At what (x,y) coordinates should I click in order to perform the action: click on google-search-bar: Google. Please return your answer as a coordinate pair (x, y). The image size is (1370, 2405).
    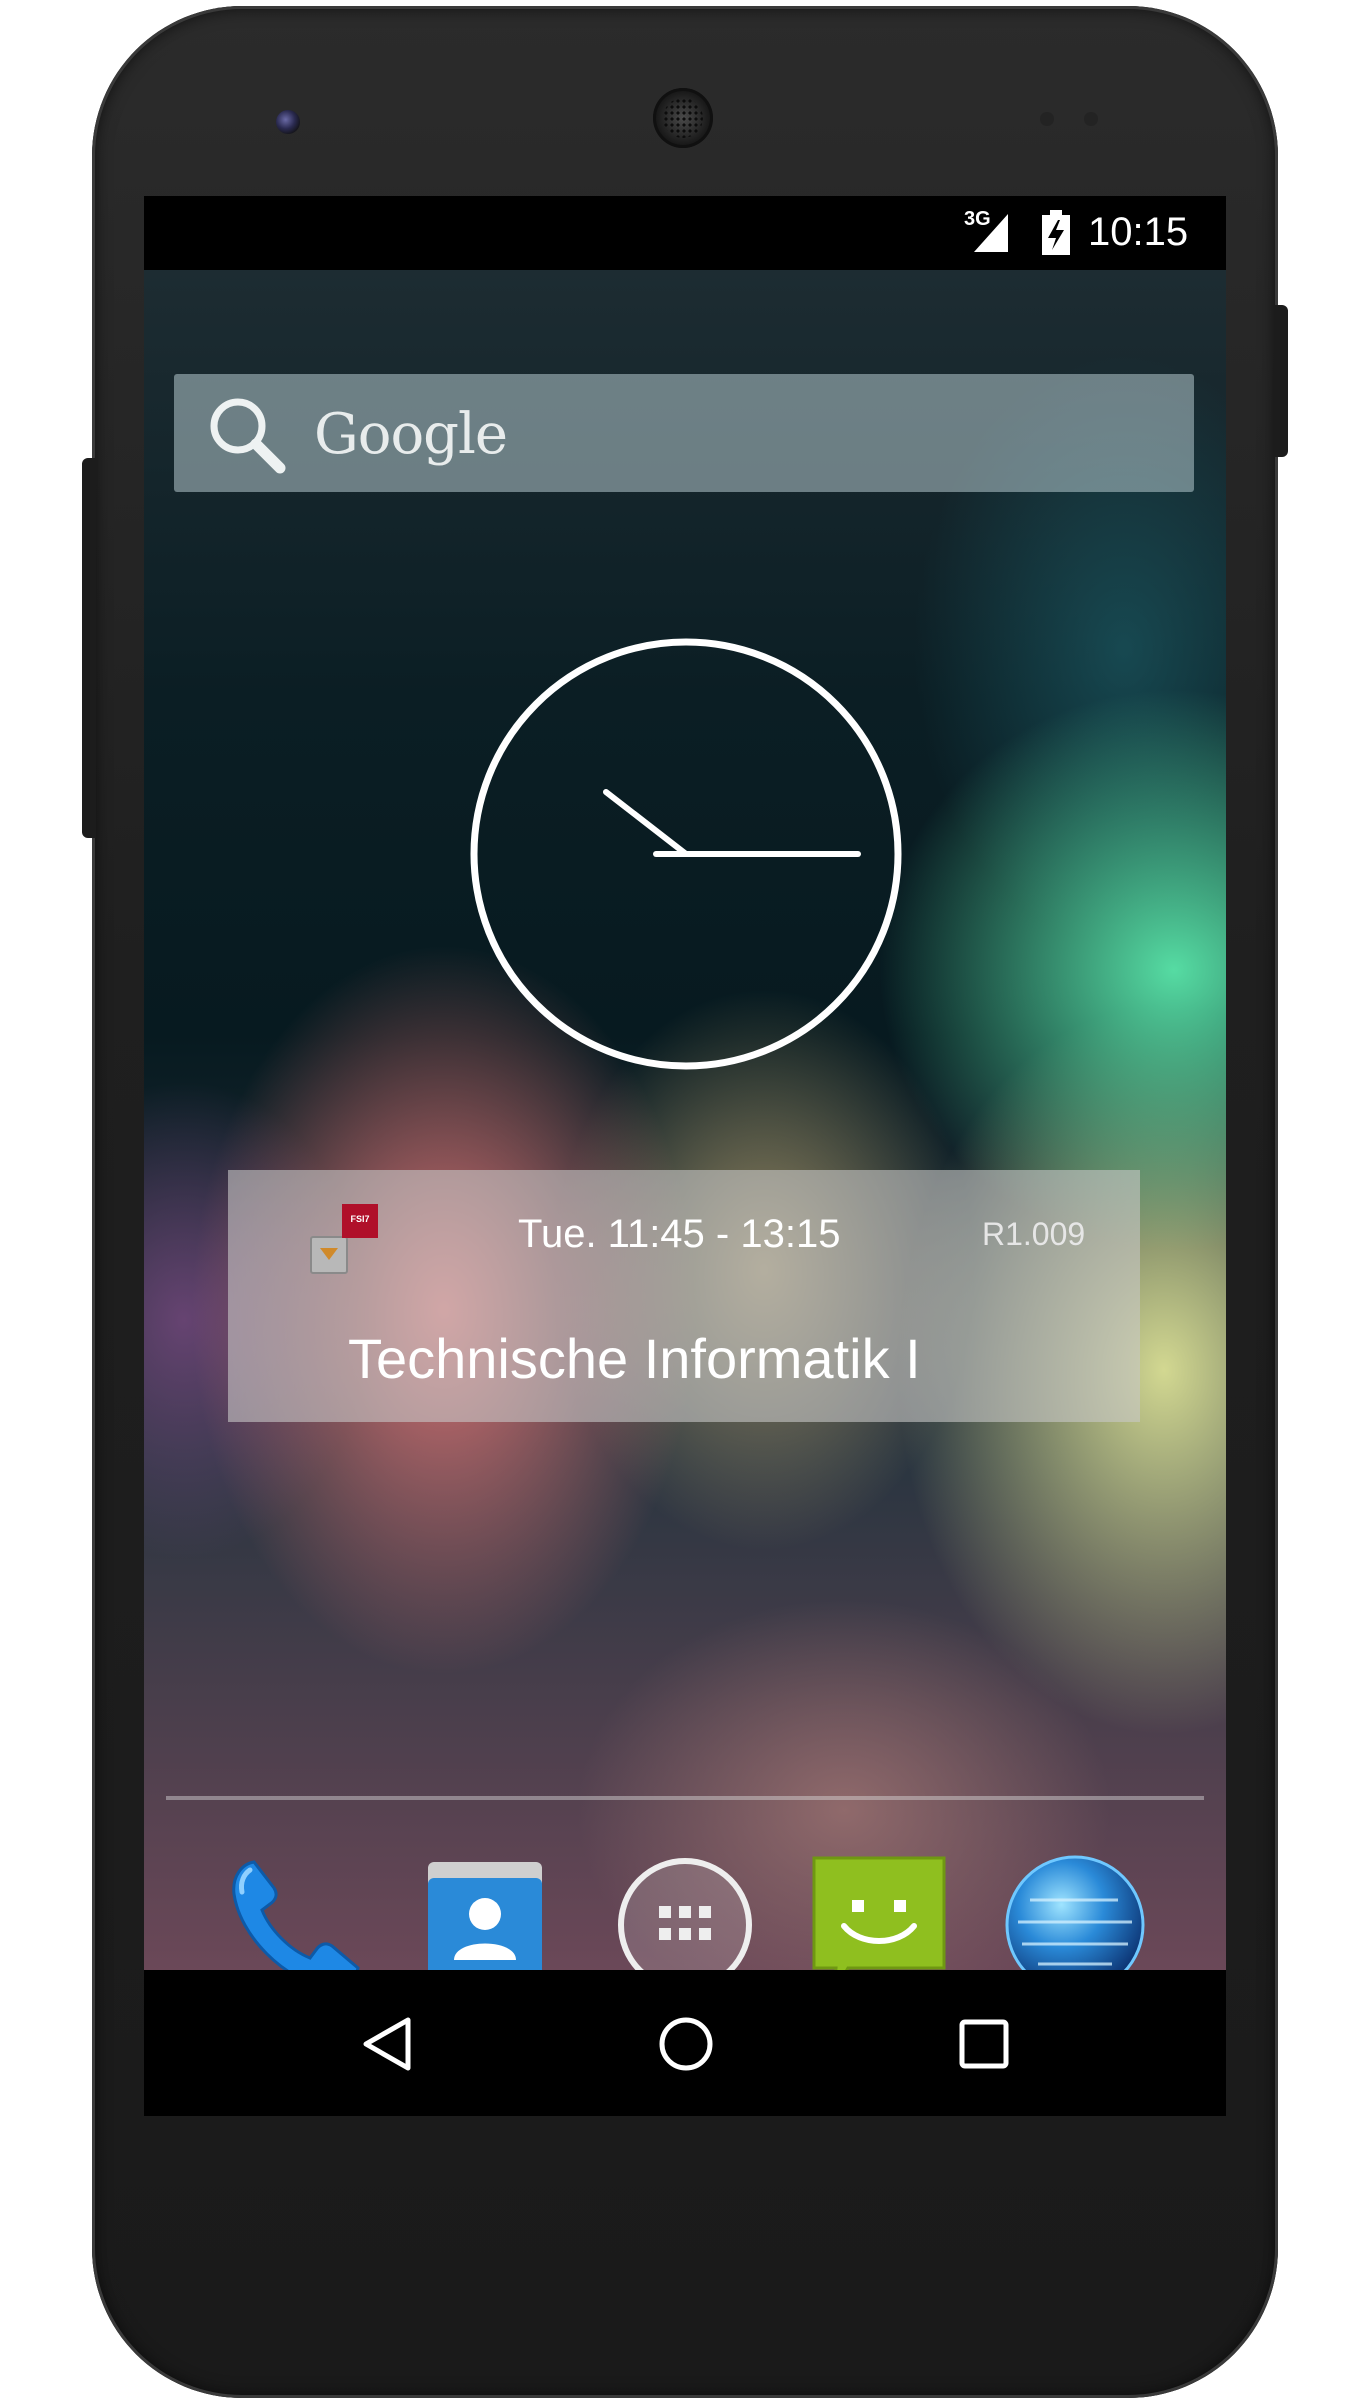
    Looking at the image, I should click on (684, 433).